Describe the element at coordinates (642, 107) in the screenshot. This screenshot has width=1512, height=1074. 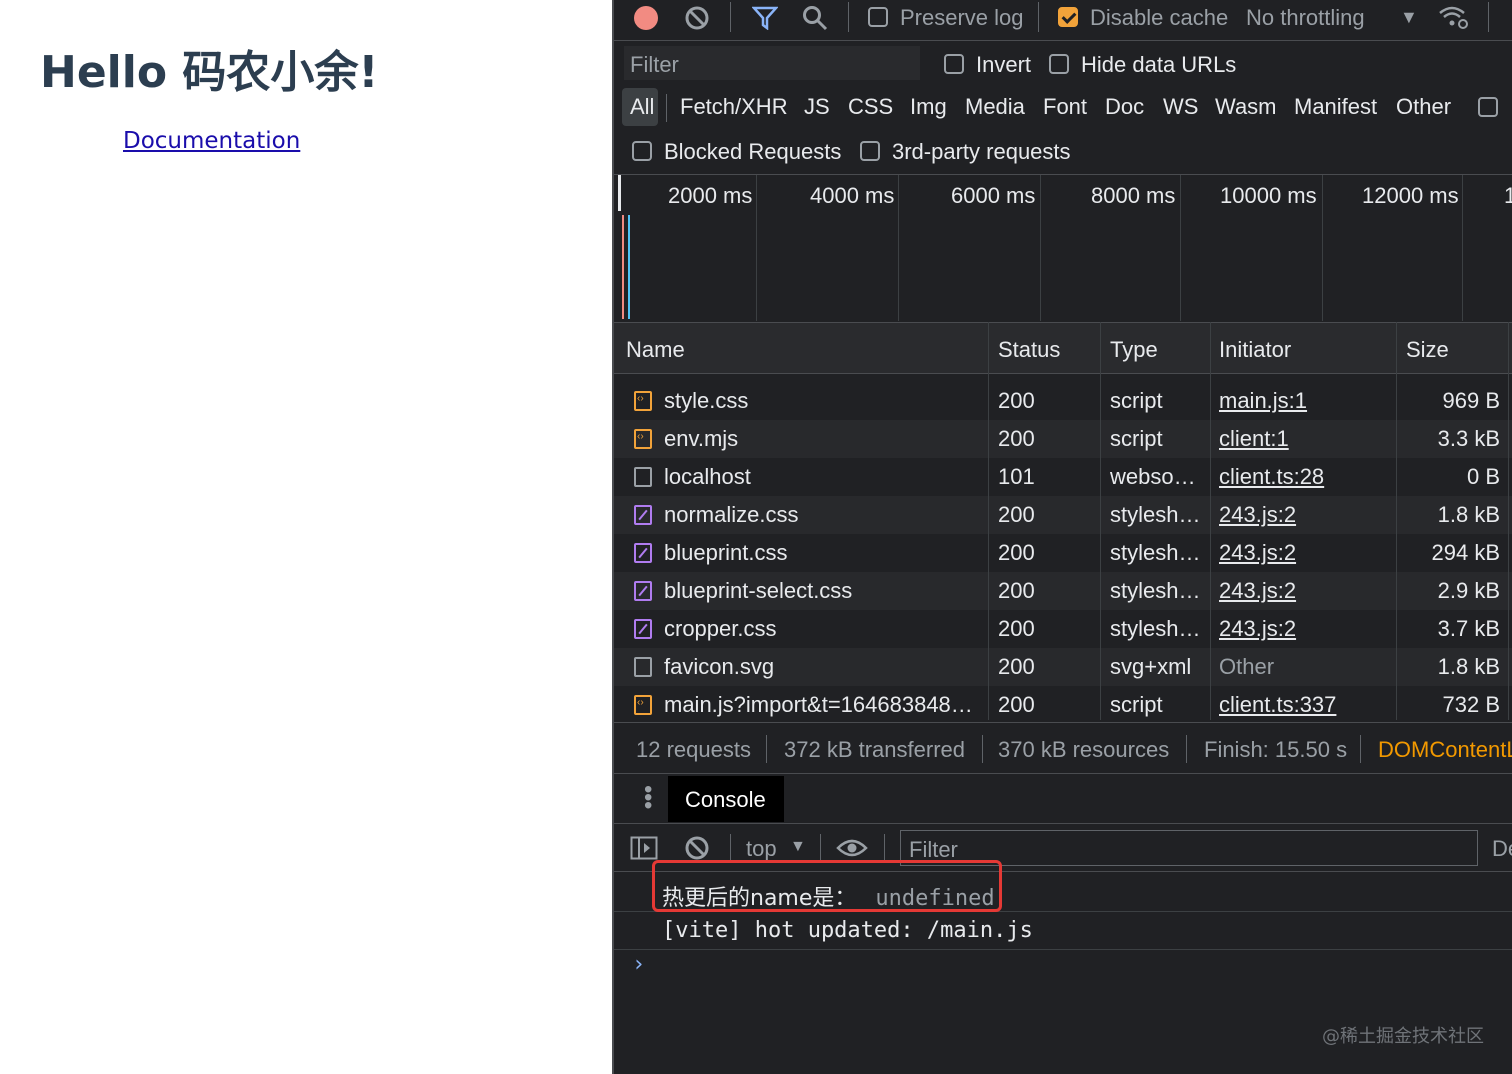
I see `type-filter-all: All` at that location.